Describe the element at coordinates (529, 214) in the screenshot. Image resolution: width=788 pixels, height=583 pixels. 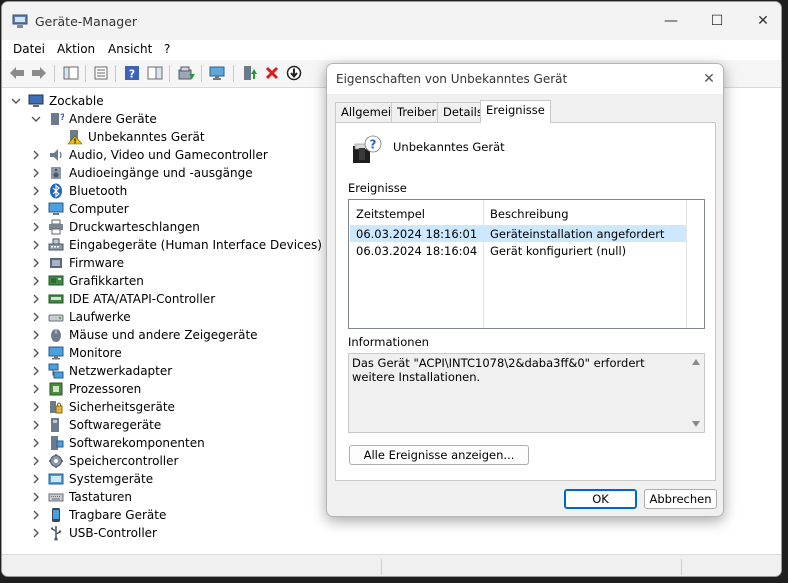
I see `column-header-description: Beschreibung` at that location.